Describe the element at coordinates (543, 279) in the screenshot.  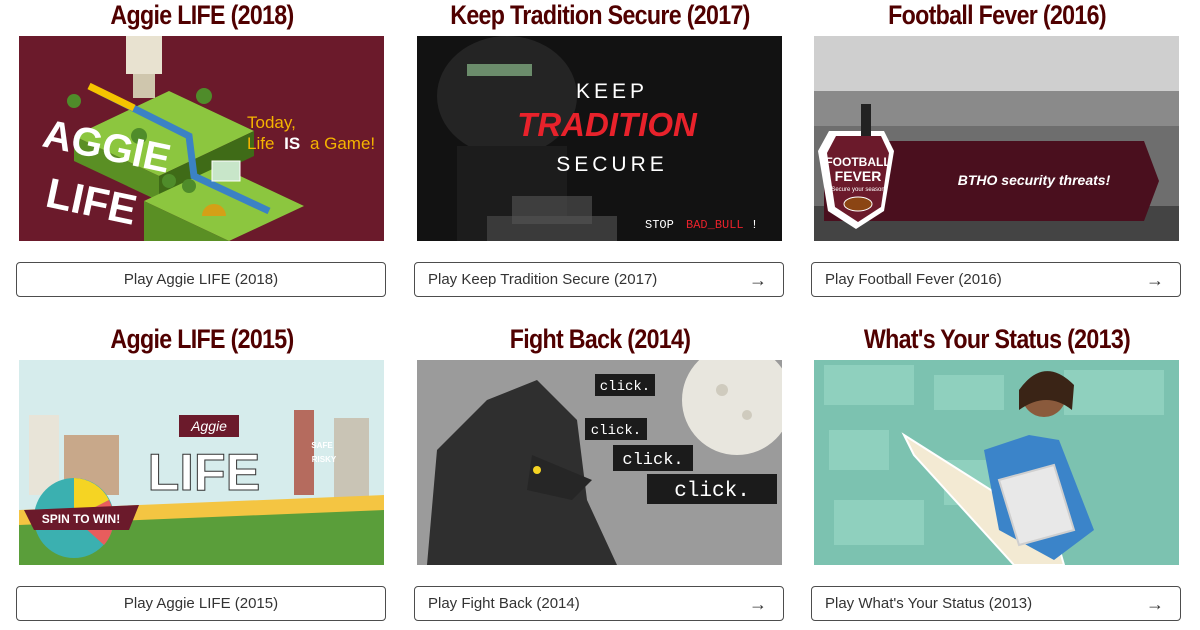
I see `play-button-label: Play Keep Tradition Secure (2017)` at that location.